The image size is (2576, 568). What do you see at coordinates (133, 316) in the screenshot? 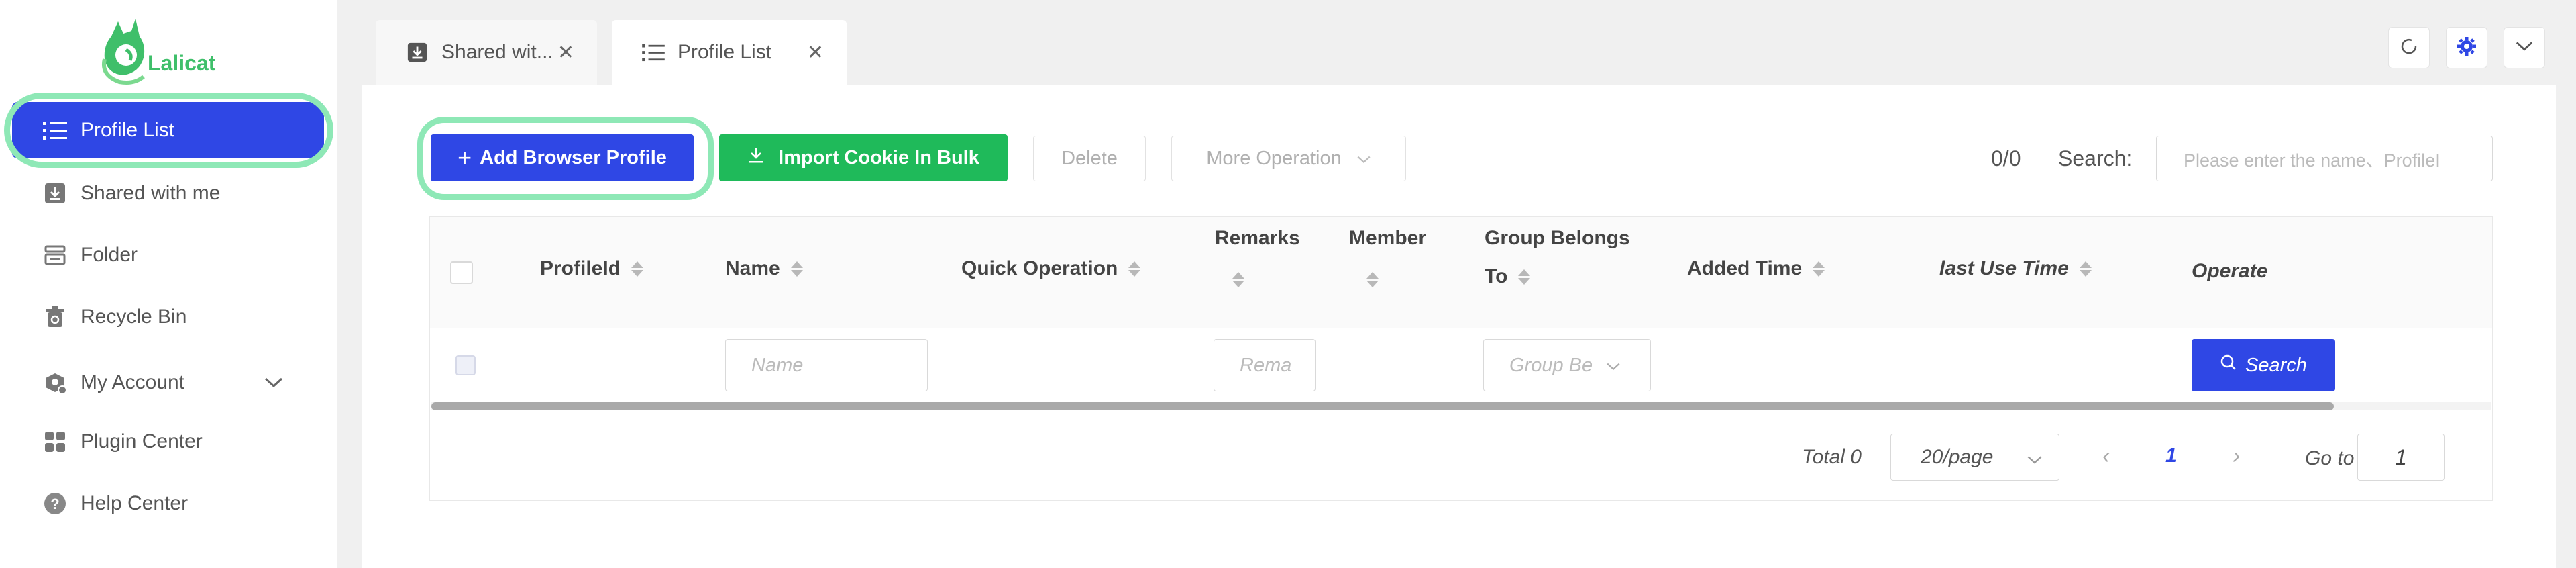
I see `sidebar-item-label: Recycle Bin` at bounding box center [133, 316].